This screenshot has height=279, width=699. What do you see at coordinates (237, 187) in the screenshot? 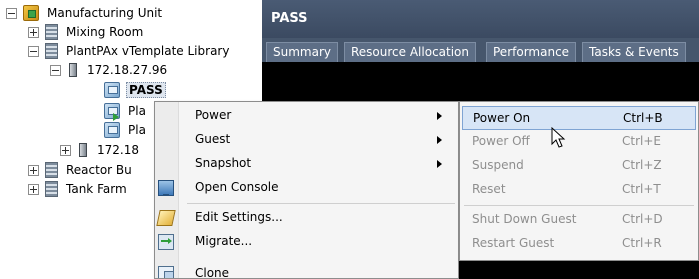
I see `menu-item-label: Open Console` at bounding box center [237, 187].